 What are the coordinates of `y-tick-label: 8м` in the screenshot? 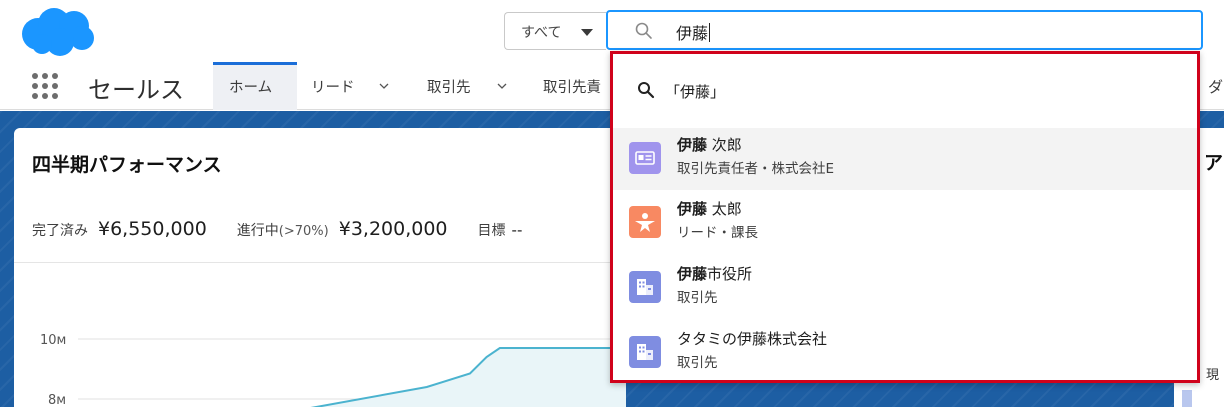 It's located at (57, 400).